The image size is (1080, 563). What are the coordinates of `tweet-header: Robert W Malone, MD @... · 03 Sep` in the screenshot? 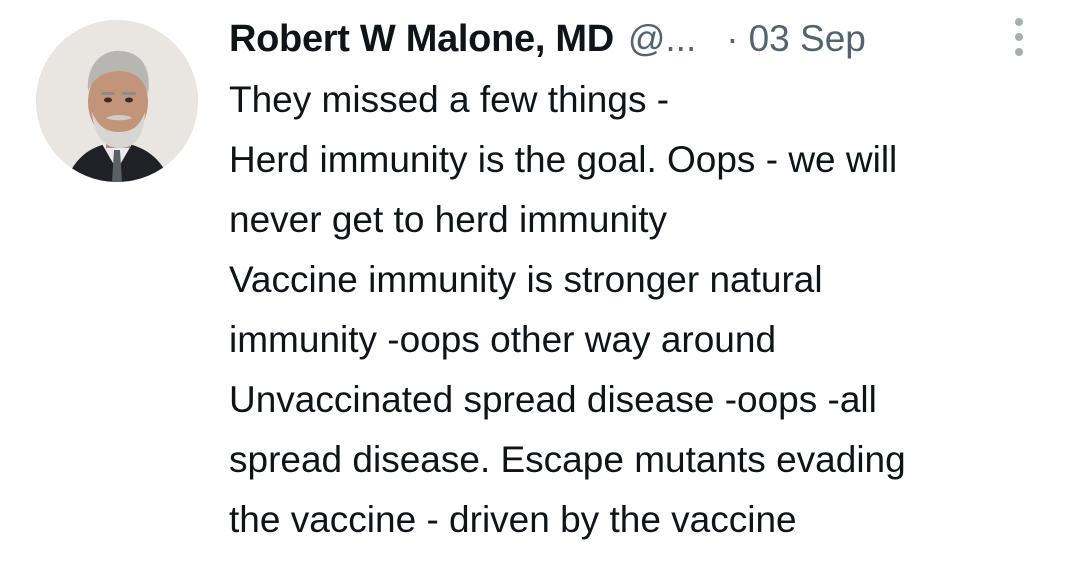 It's located at (629, 39).